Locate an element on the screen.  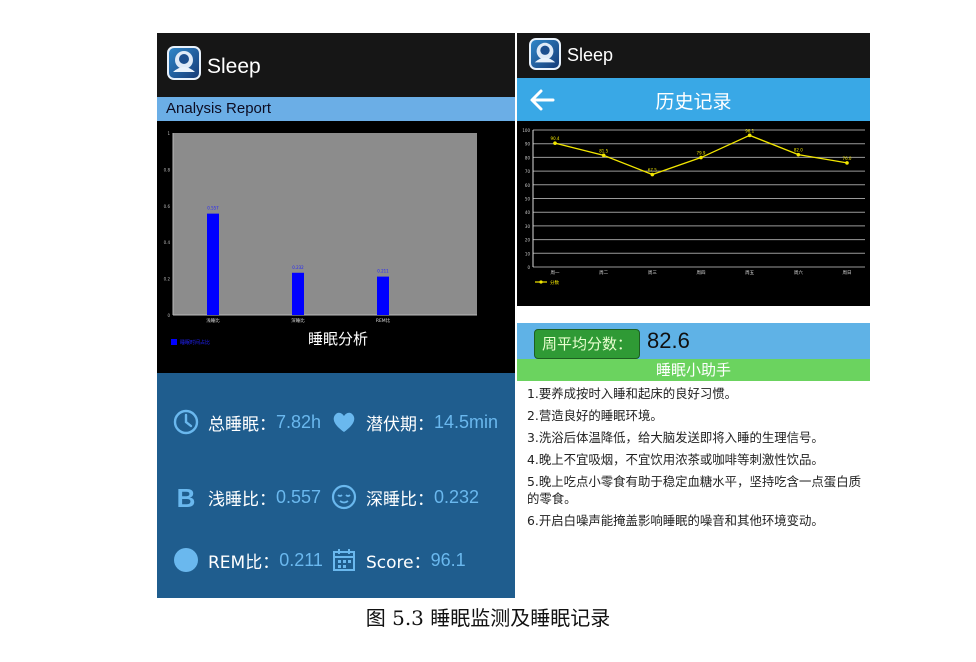
stat-latency: 潜伏期： 14.5min is located at coordinates (414, 422).